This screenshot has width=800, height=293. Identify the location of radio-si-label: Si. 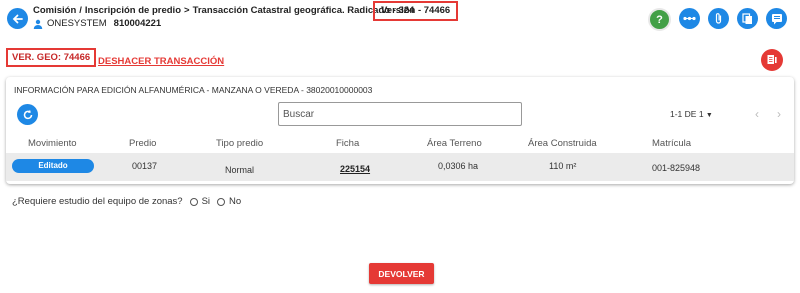
(206, 201).